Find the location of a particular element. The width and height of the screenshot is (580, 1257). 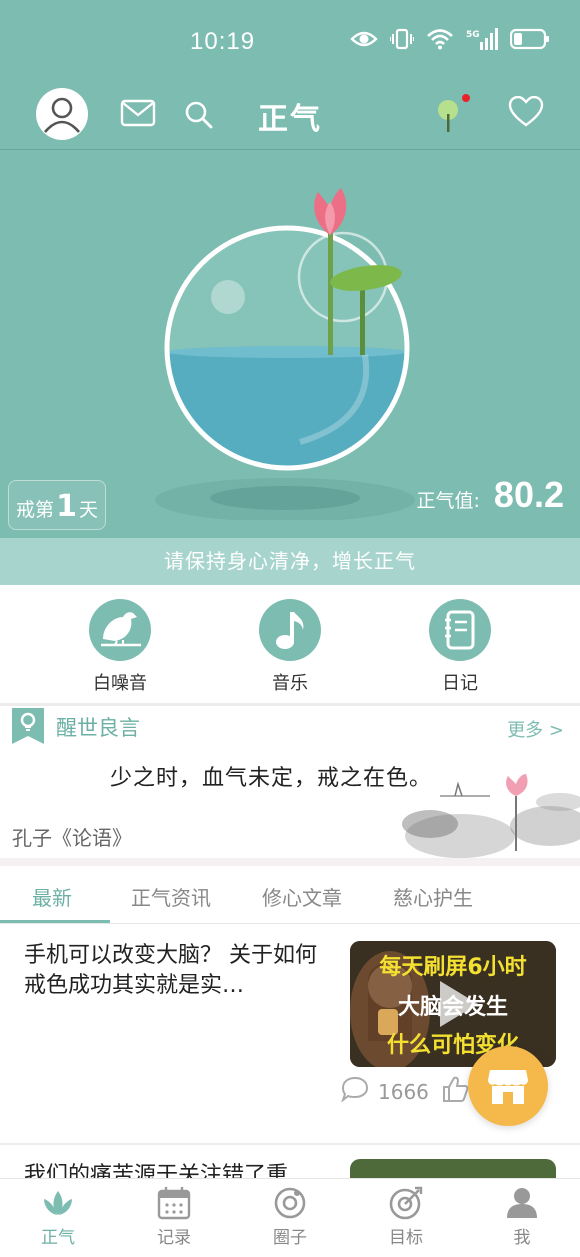

quote-card: 醒世良言 更多 > 少之时，血气未定，戒之在色。 孔子《论语》 is located at coordinates (290, 782).